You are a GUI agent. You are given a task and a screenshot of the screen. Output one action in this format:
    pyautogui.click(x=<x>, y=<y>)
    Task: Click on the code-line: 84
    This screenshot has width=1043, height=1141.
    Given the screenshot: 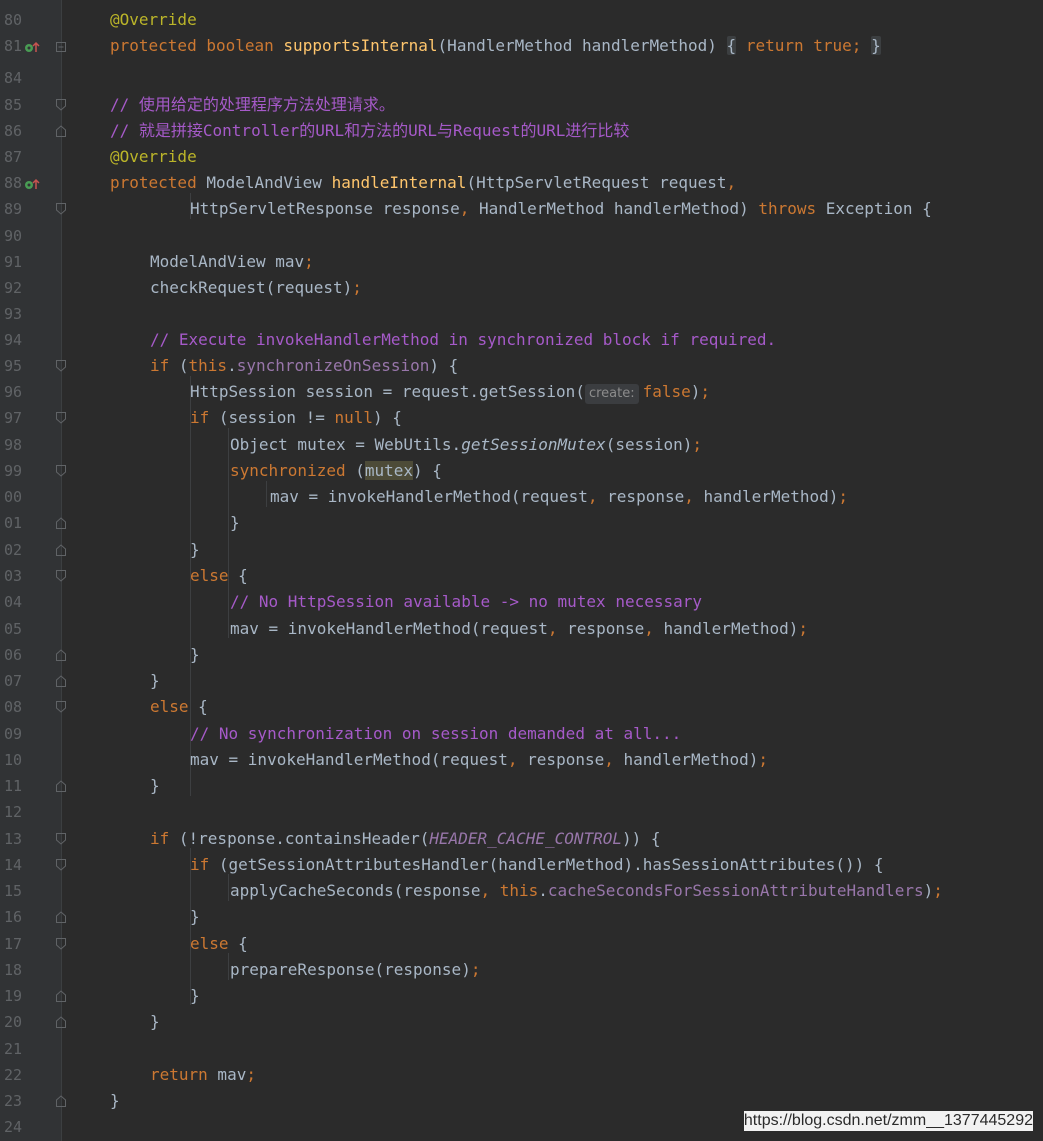 What is the action you would take?
    pyautogui.click(x=523, y=72)
    